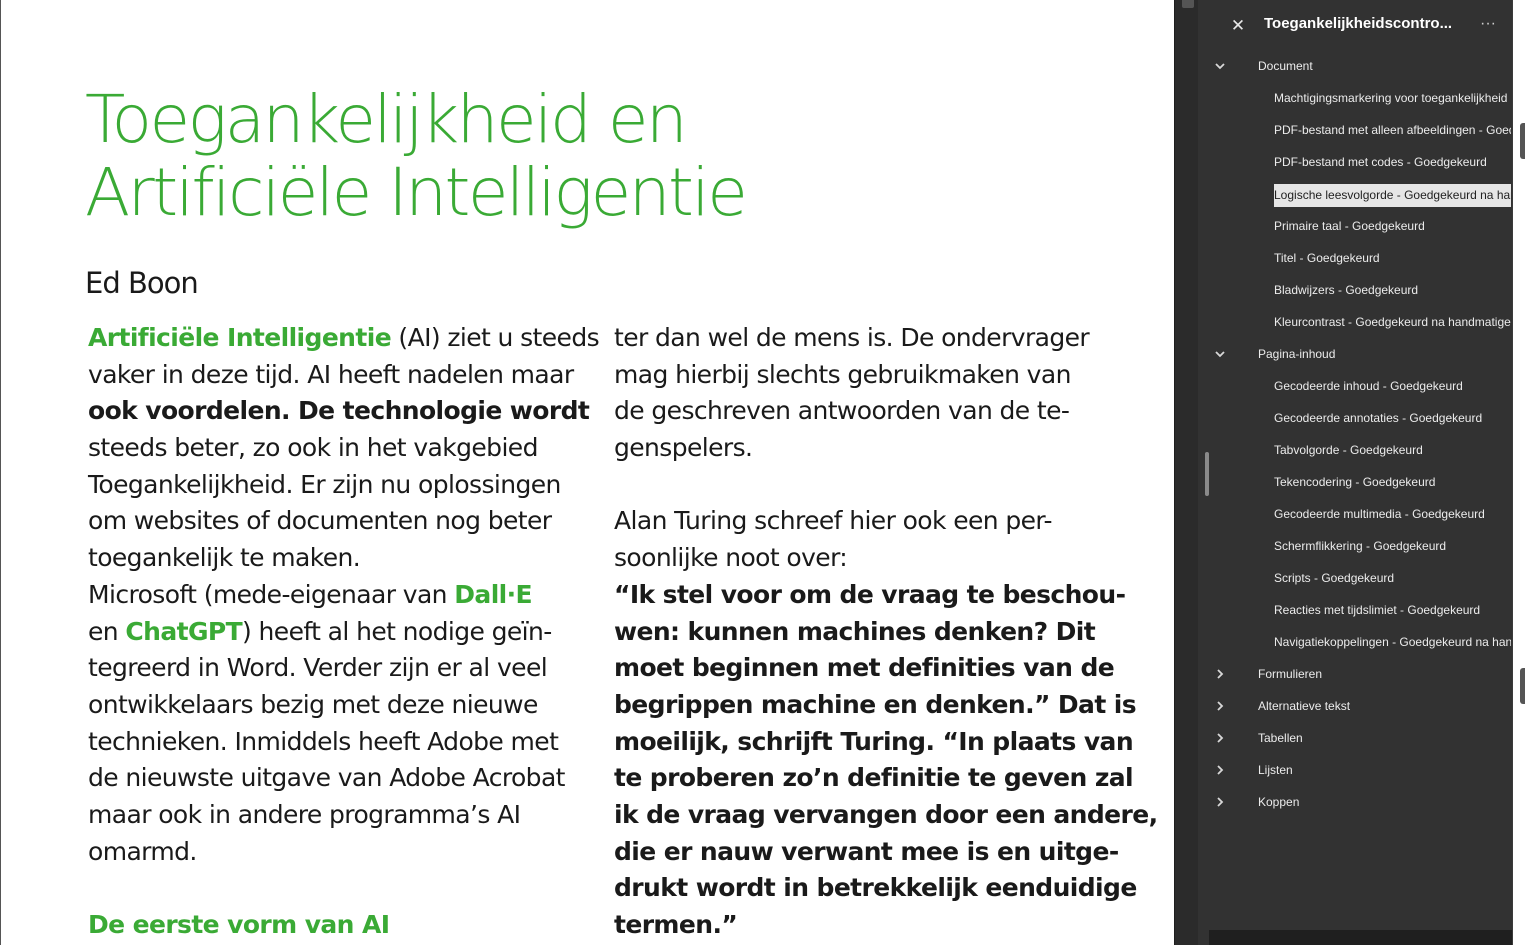 Image resolution: width=1525 pixels, height=945 pixels. I want to click on panel-footer-bar, so click(1360, 937).